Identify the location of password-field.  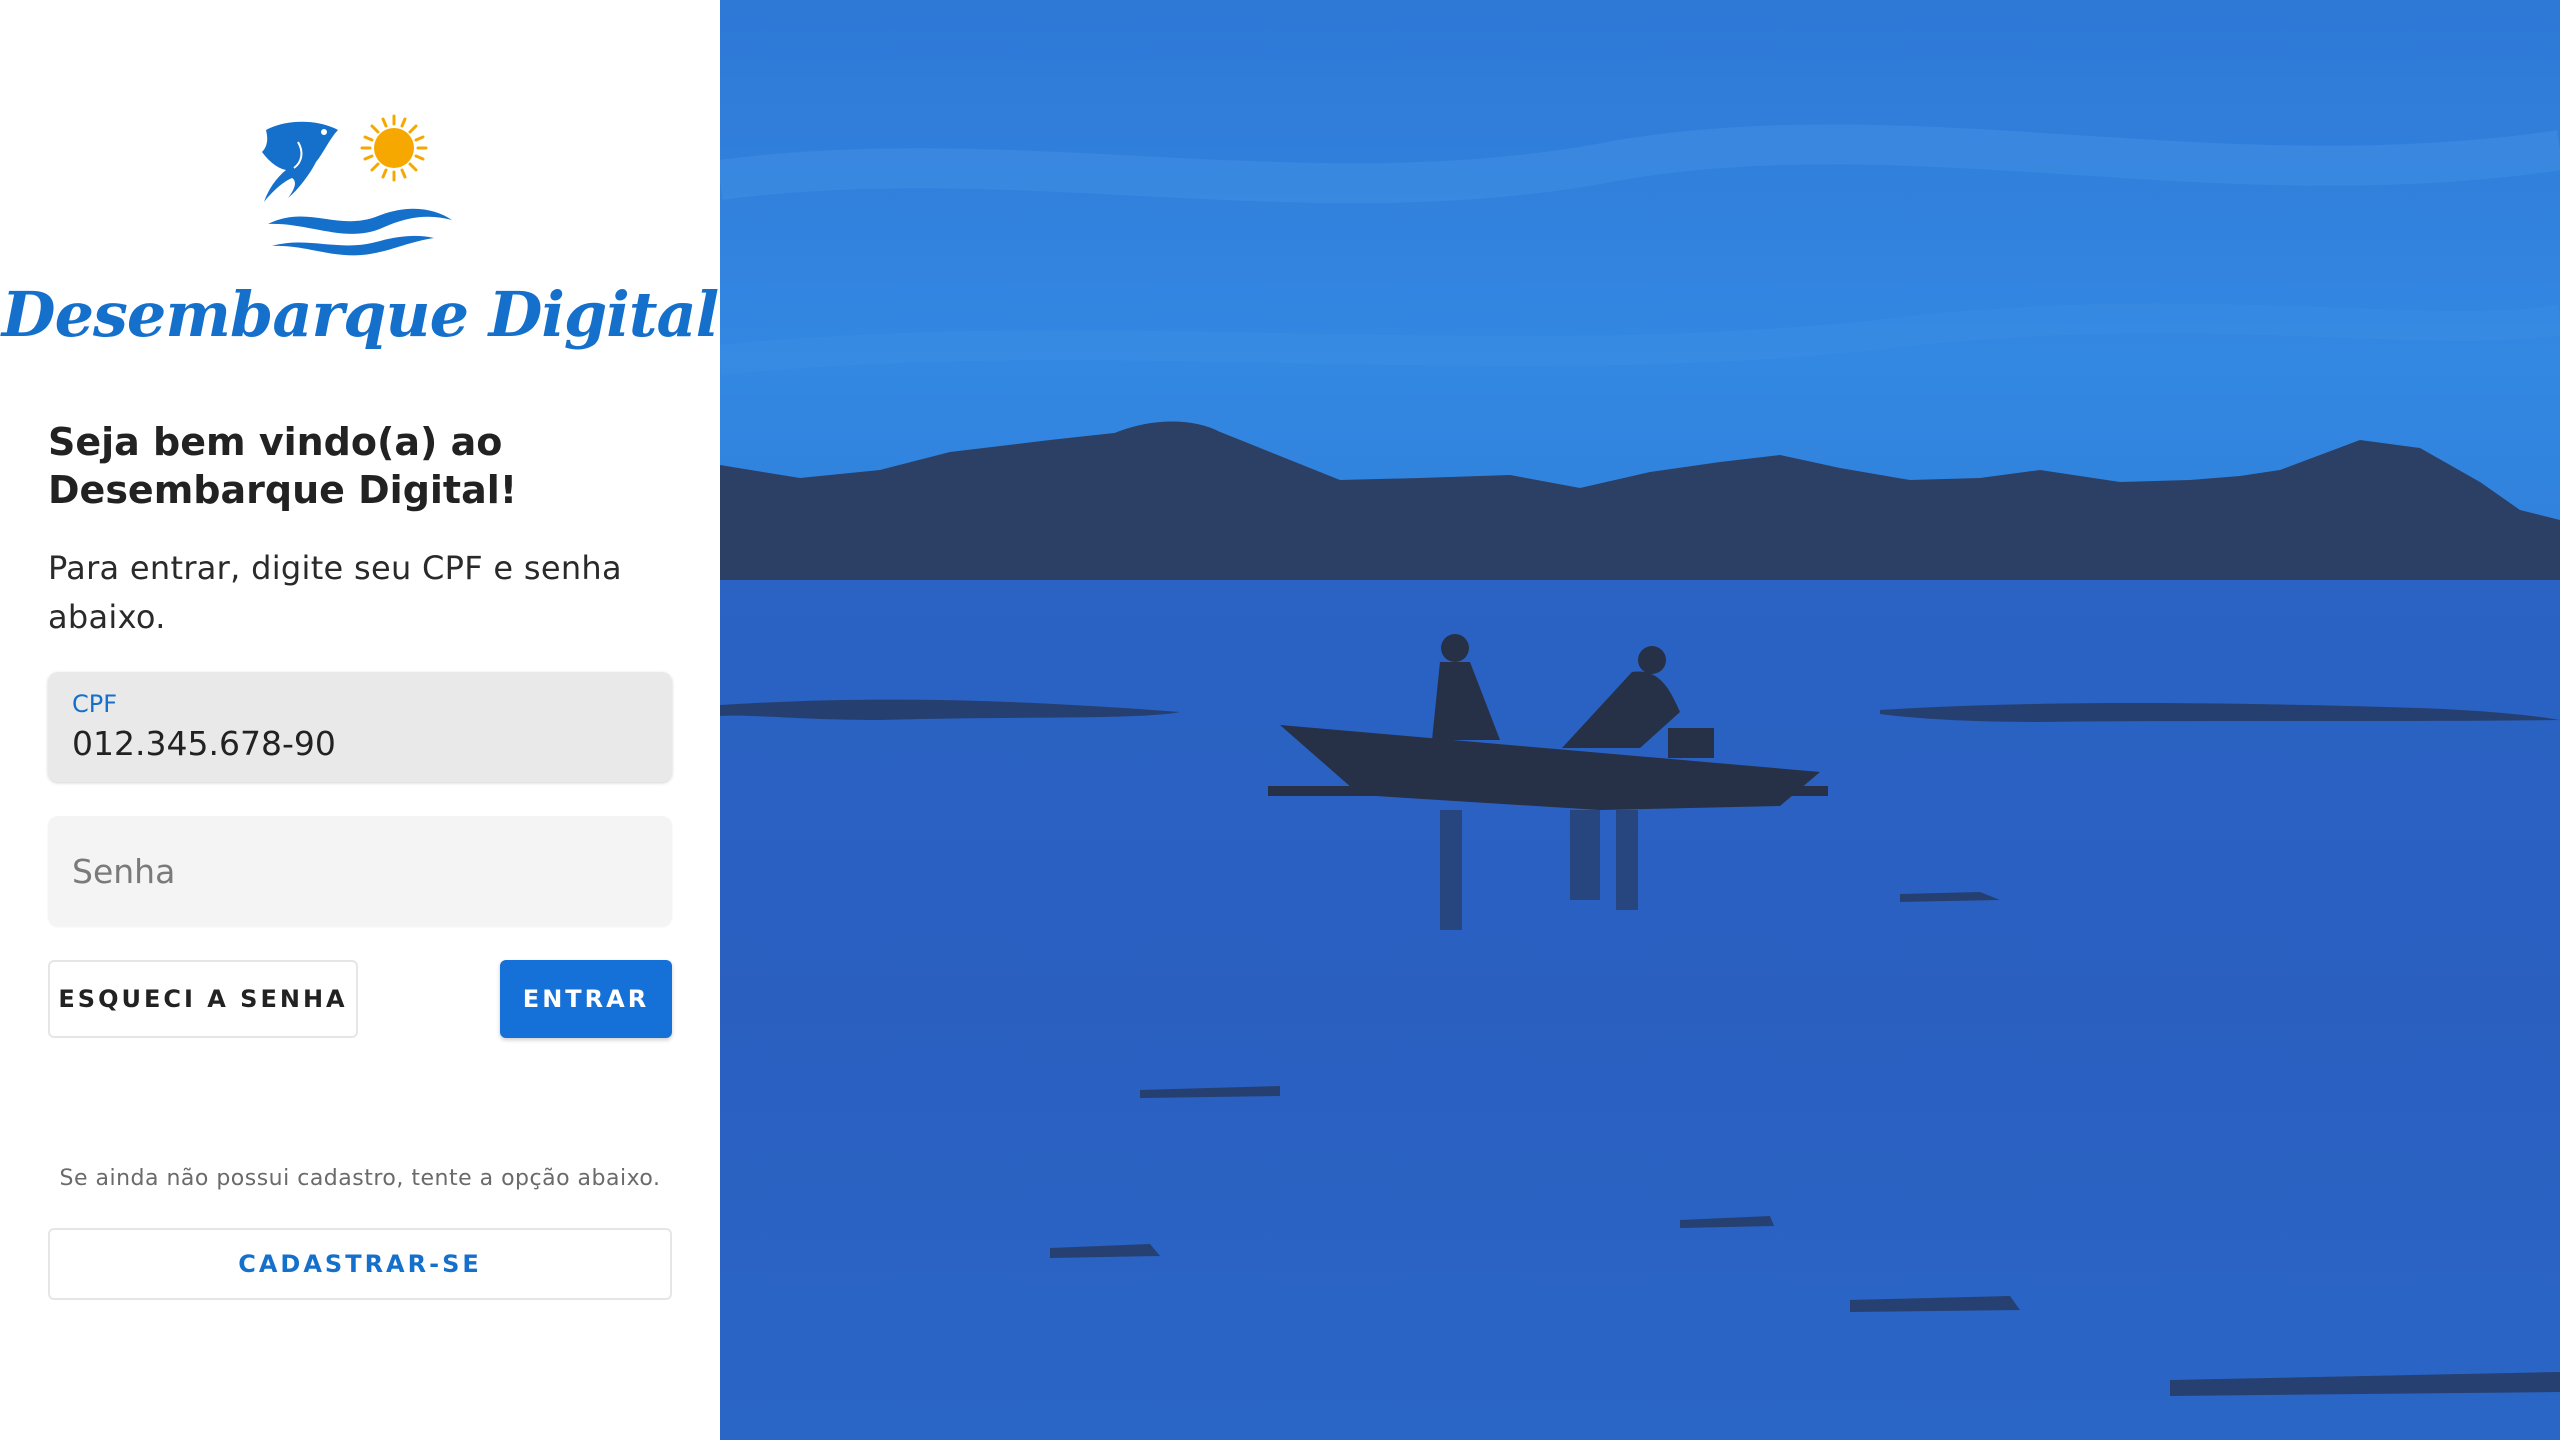
(360, 871).